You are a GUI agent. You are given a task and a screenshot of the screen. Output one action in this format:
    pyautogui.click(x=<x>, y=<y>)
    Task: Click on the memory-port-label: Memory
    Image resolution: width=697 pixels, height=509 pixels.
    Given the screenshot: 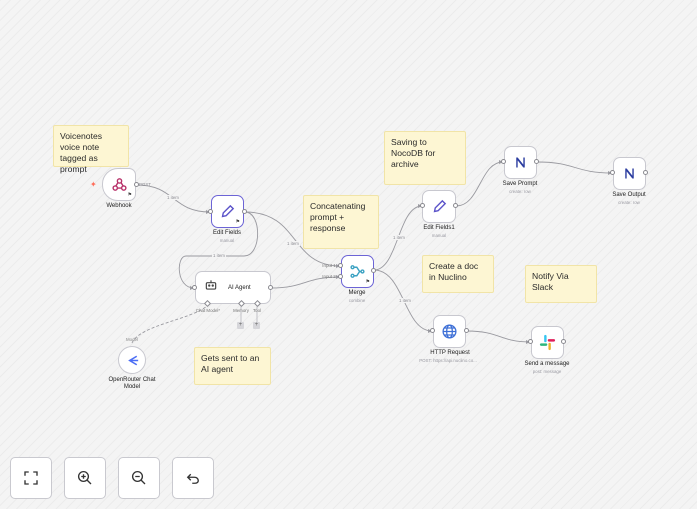 What is the action you would take?
    pyautogui.click(x=241, y=310)
    